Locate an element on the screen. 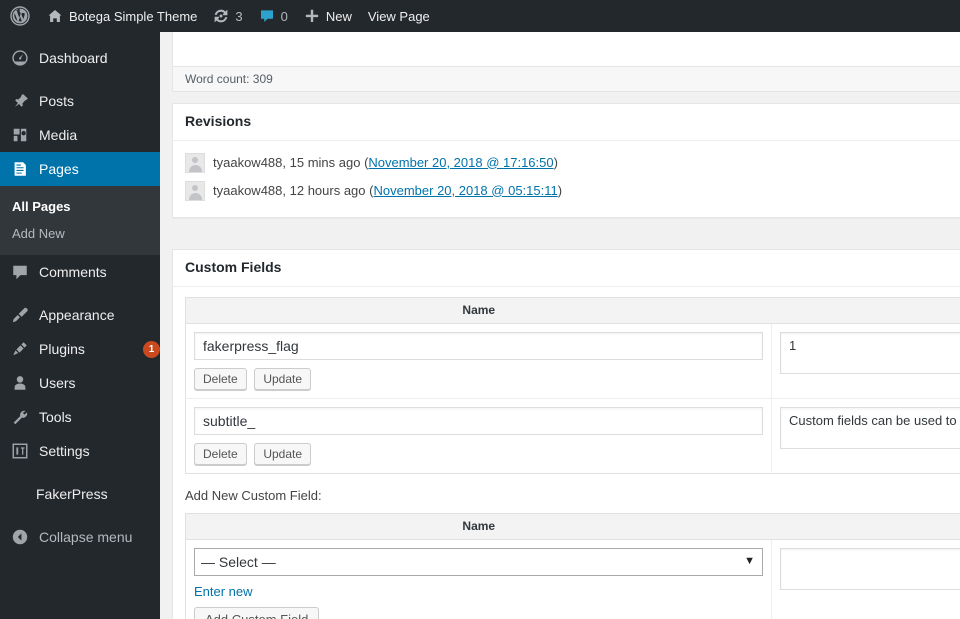  collapse-menu-label: Collapse menu is located at coordinates (86, 537).